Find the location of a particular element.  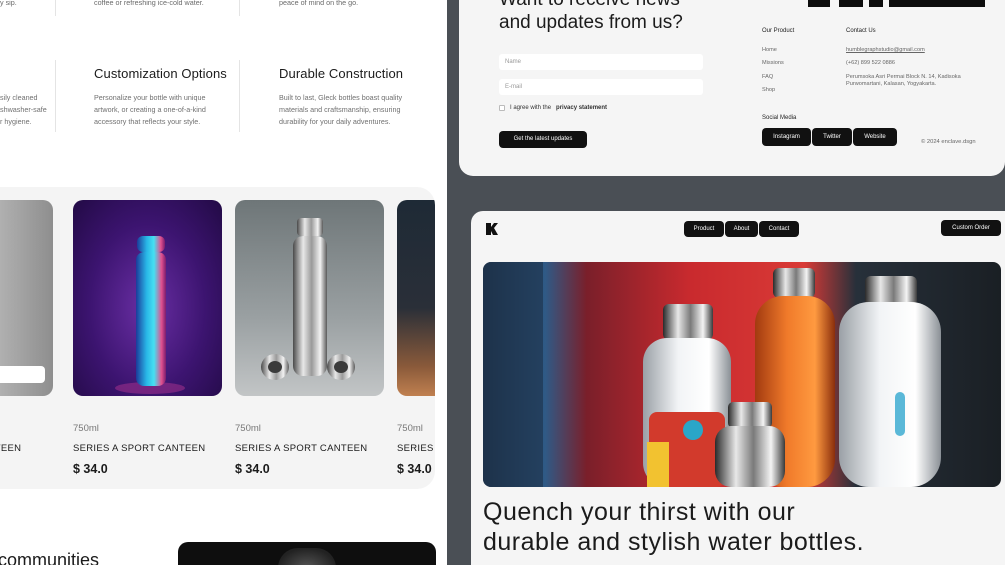

contact-heading: Contact Us is located at coordinates (861, 31).